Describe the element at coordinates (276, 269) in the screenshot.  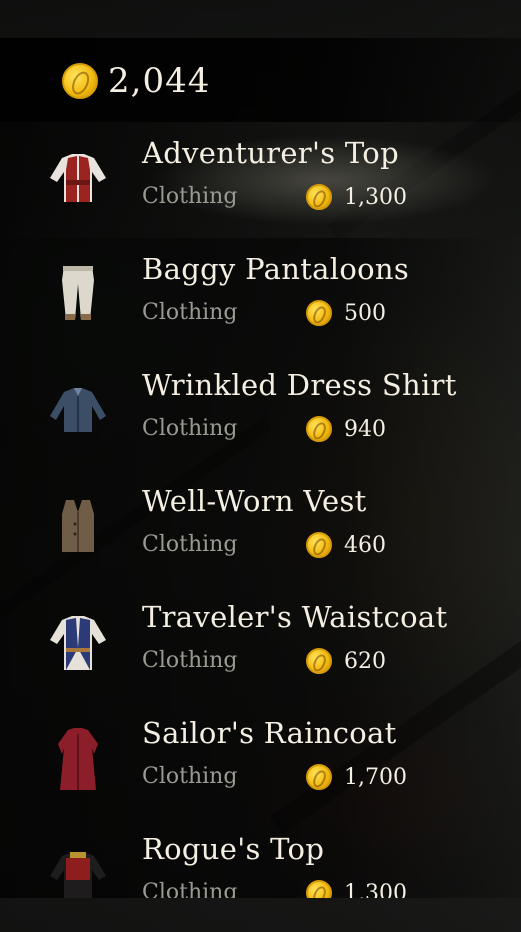
I see `item-name: Baggy Pantaloons` at that location.